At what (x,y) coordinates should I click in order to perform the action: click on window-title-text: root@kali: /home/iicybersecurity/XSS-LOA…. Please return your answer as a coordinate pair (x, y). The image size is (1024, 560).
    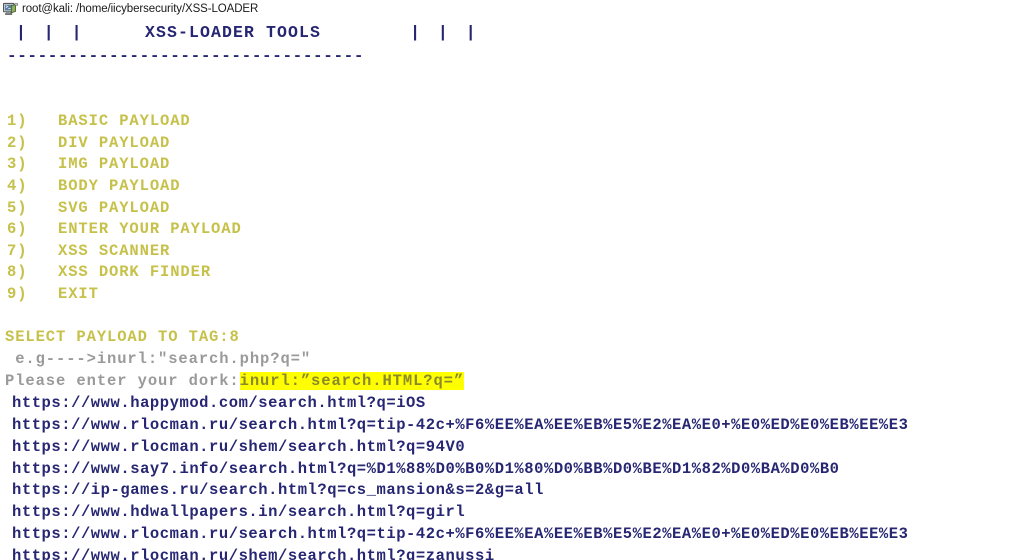
    Looking at the image, I should click on (140, 9).